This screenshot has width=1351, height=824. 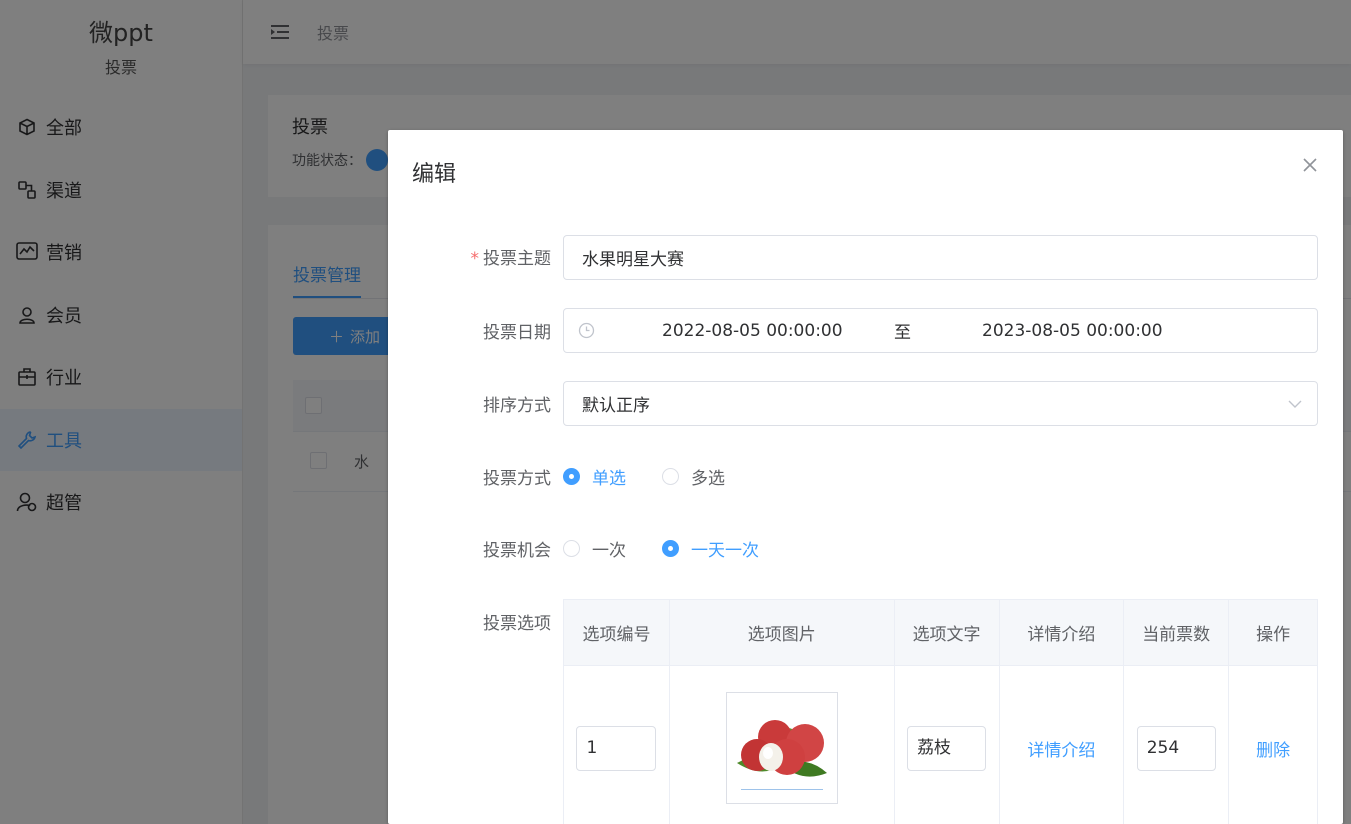 What do you see at coordinates (517, 551) in the screenshot?
I see `chance-label: 投票机会` at bounding box center [517, 551].